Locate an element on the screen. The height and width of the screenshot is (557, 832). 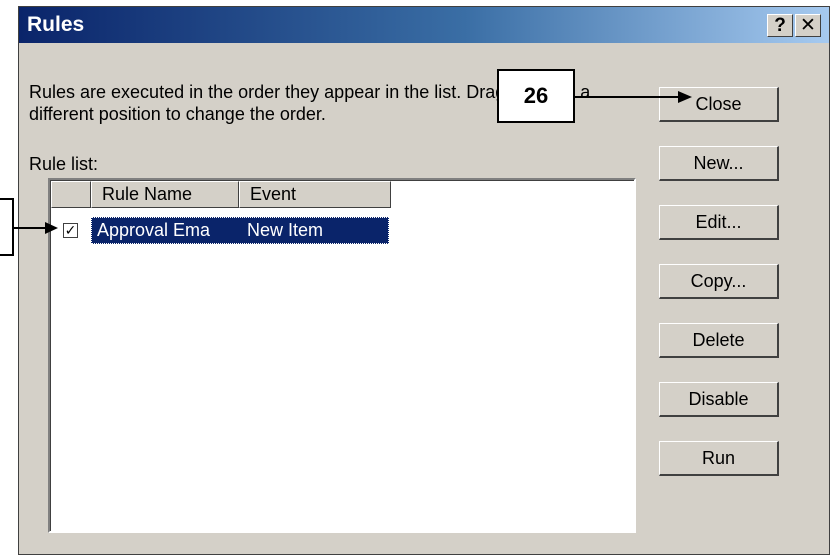
disable-button: Disable is located at coordinates (719, 399).